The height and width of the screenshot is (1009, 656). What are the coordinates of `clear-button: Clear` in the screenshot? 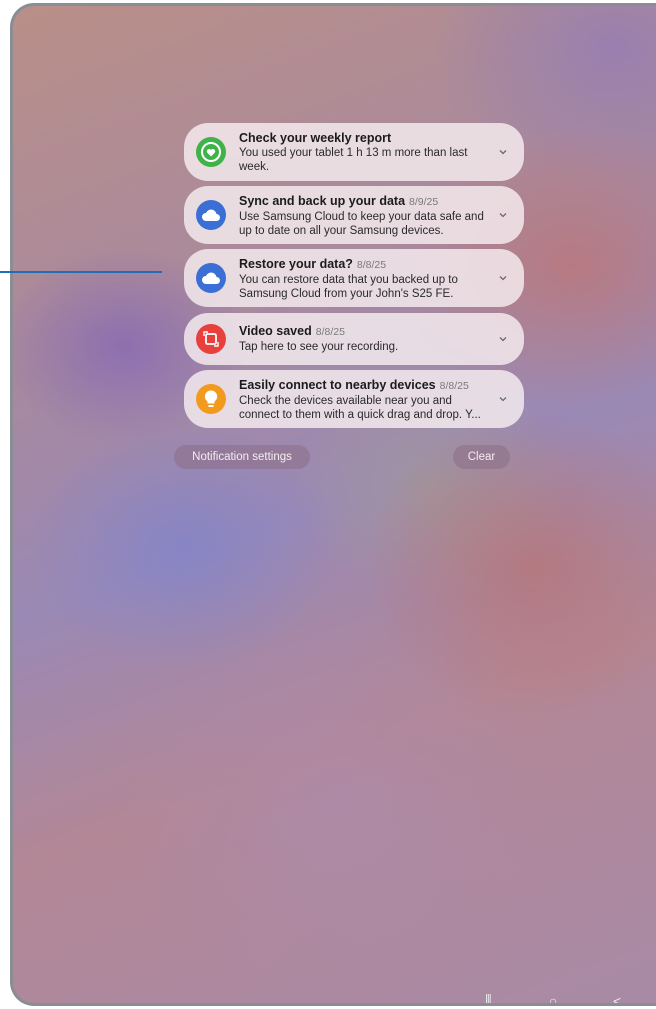 It's located at (481, 457).